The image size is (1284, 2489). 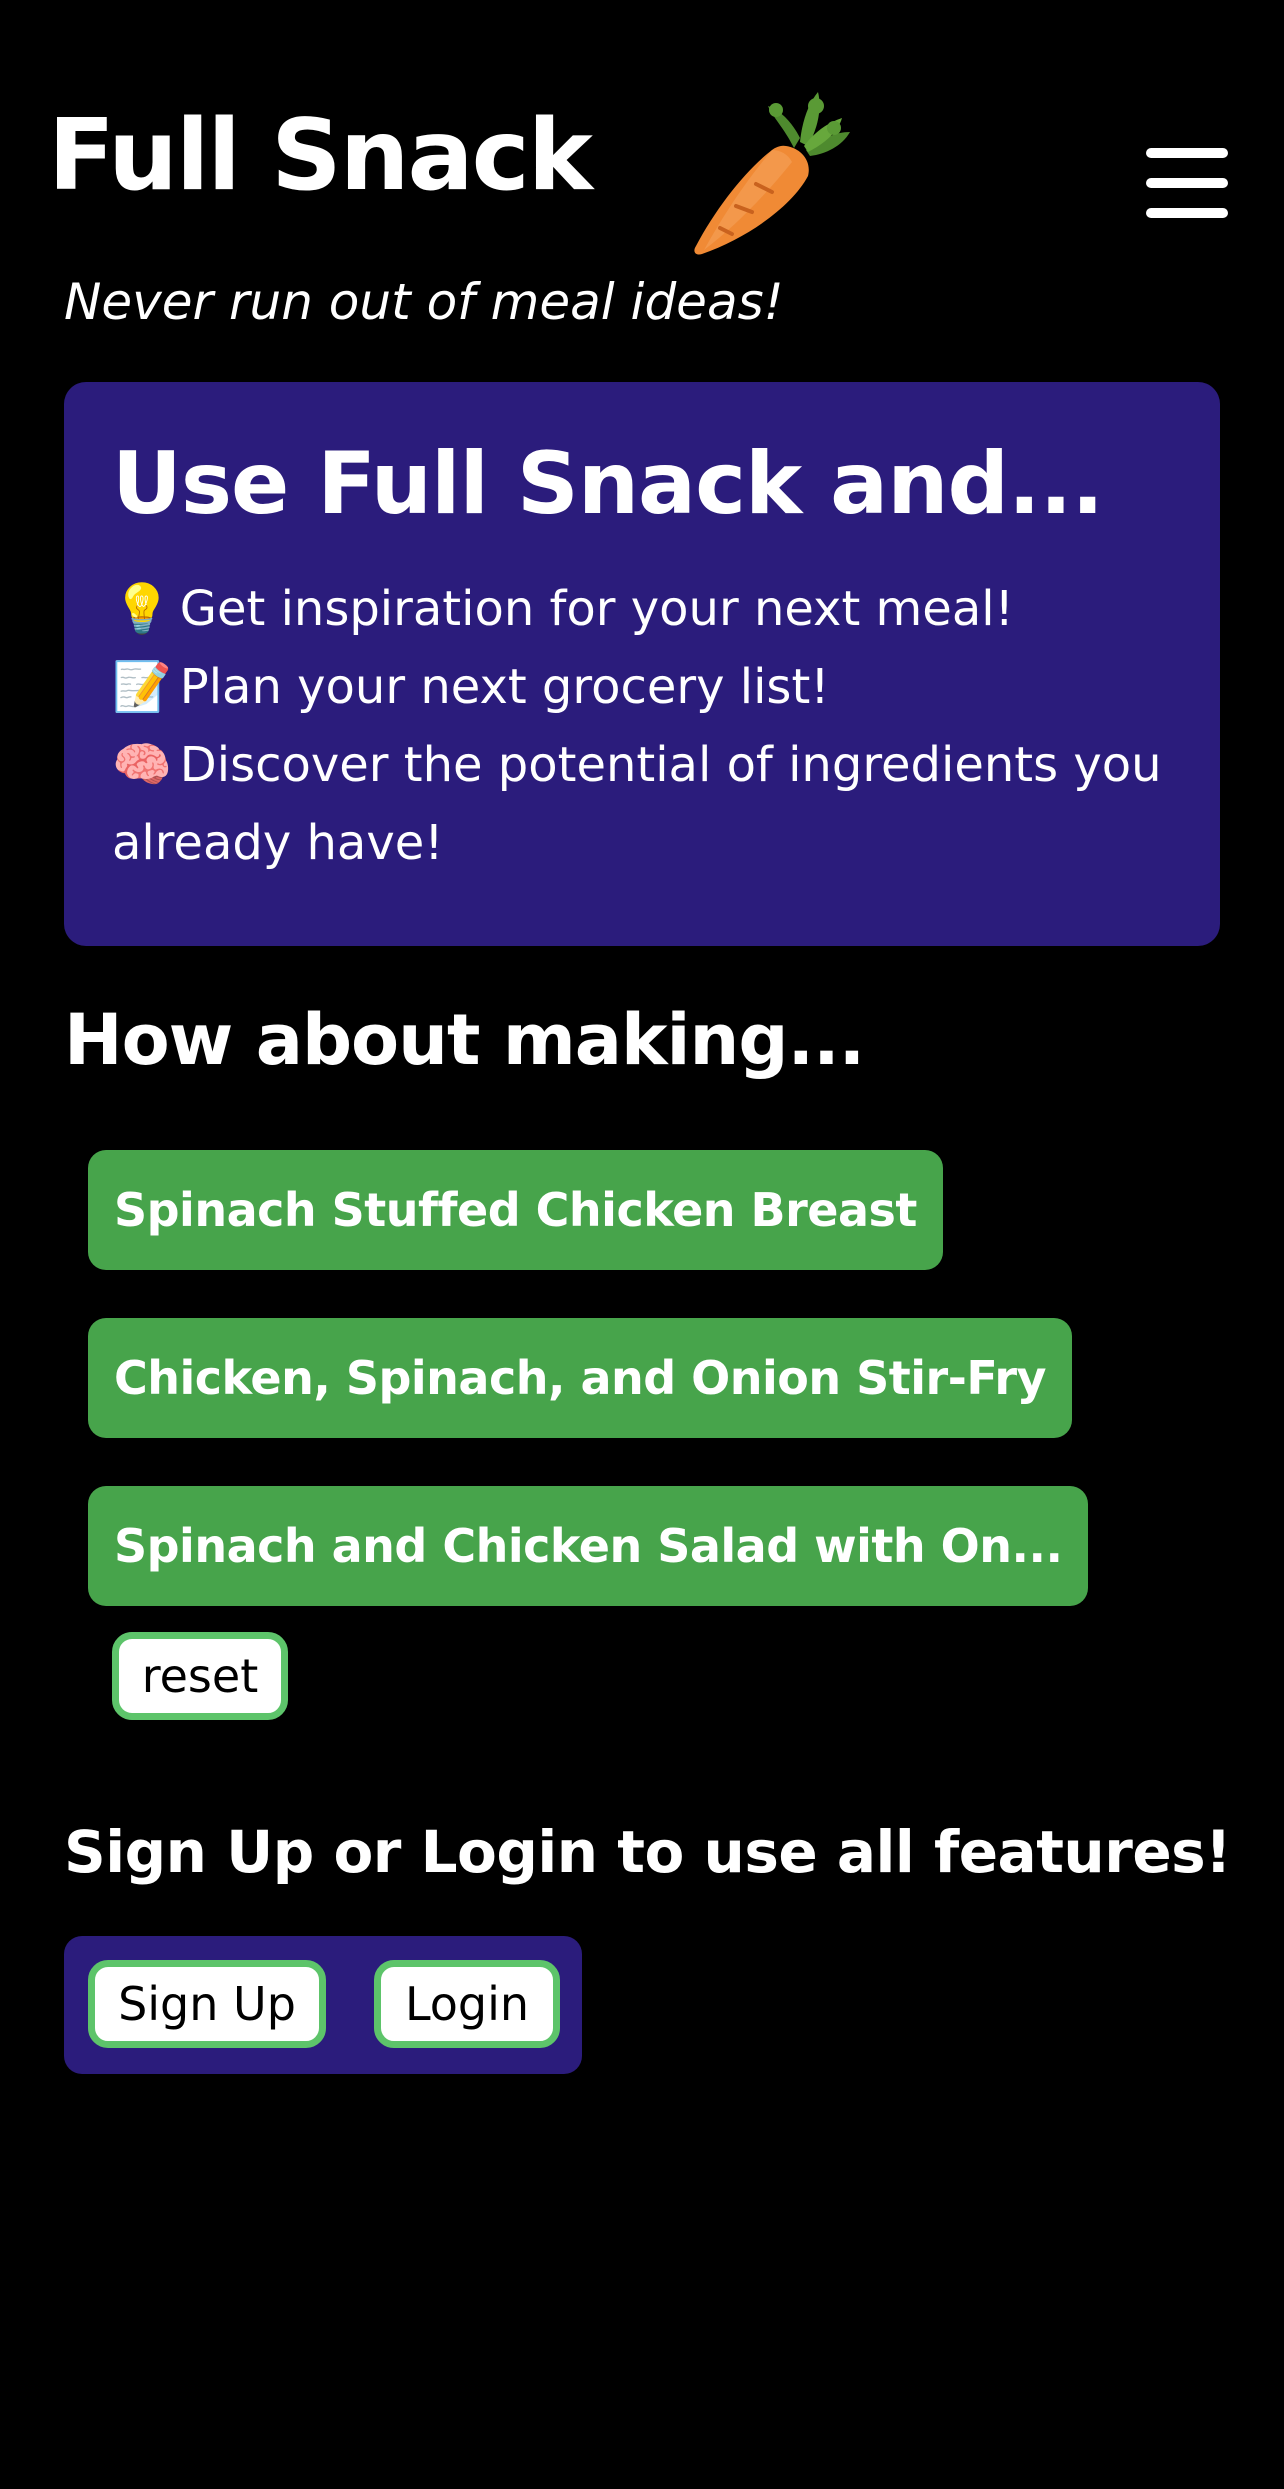 I want to click on list-item: 📝 Plan your next grocery list!, so click(x=642, y=687).